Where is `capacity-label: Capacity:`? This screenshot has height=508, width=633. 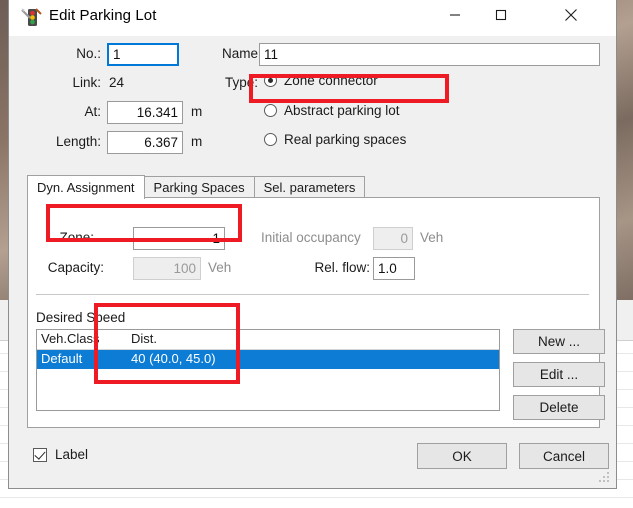 capacity-label: Capacity: is located at coordinates (75, 267).